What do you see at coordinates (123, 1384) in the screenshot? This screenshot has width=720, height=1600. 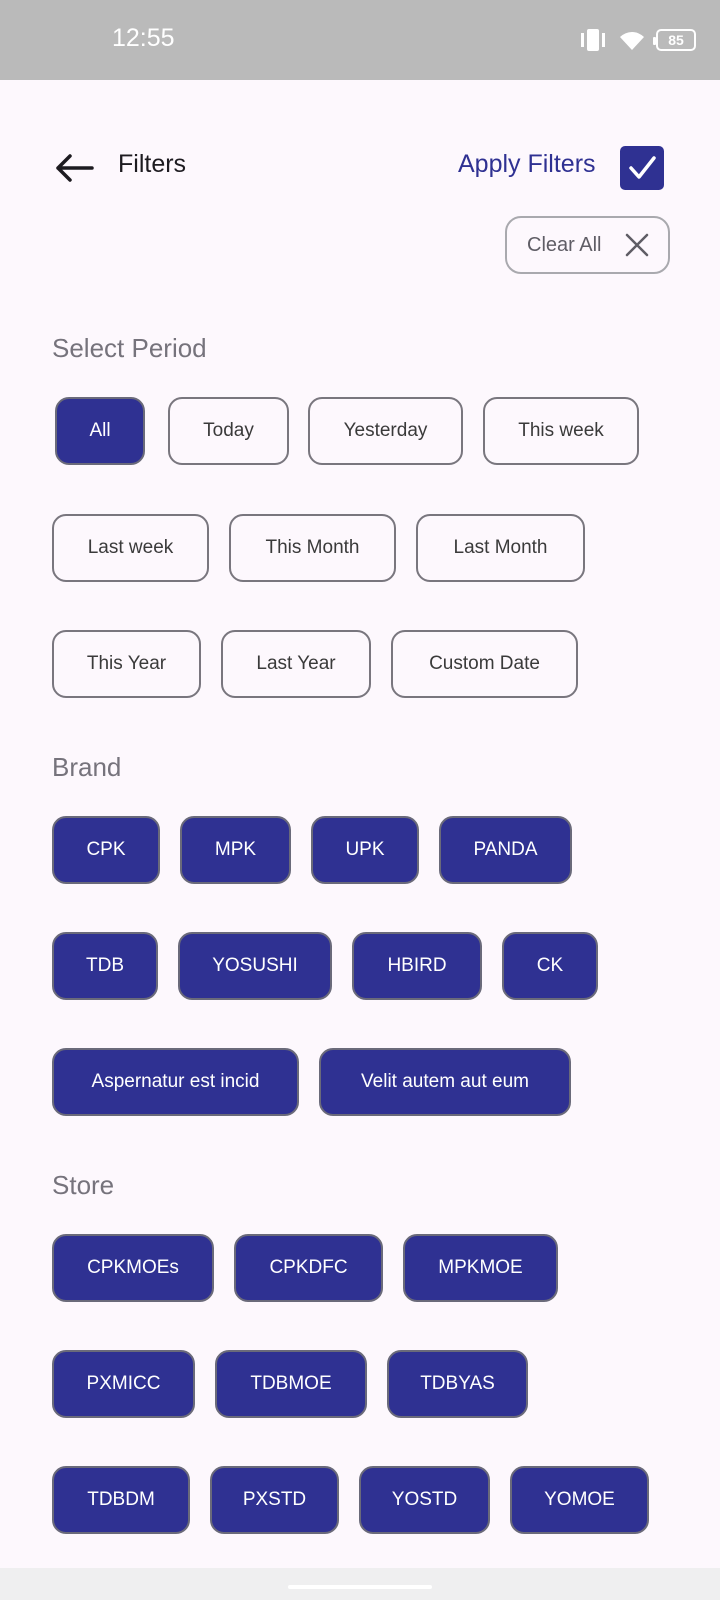 I see `store-chip-pxmicc: PXMICC` at bounding box center [123, 1384].